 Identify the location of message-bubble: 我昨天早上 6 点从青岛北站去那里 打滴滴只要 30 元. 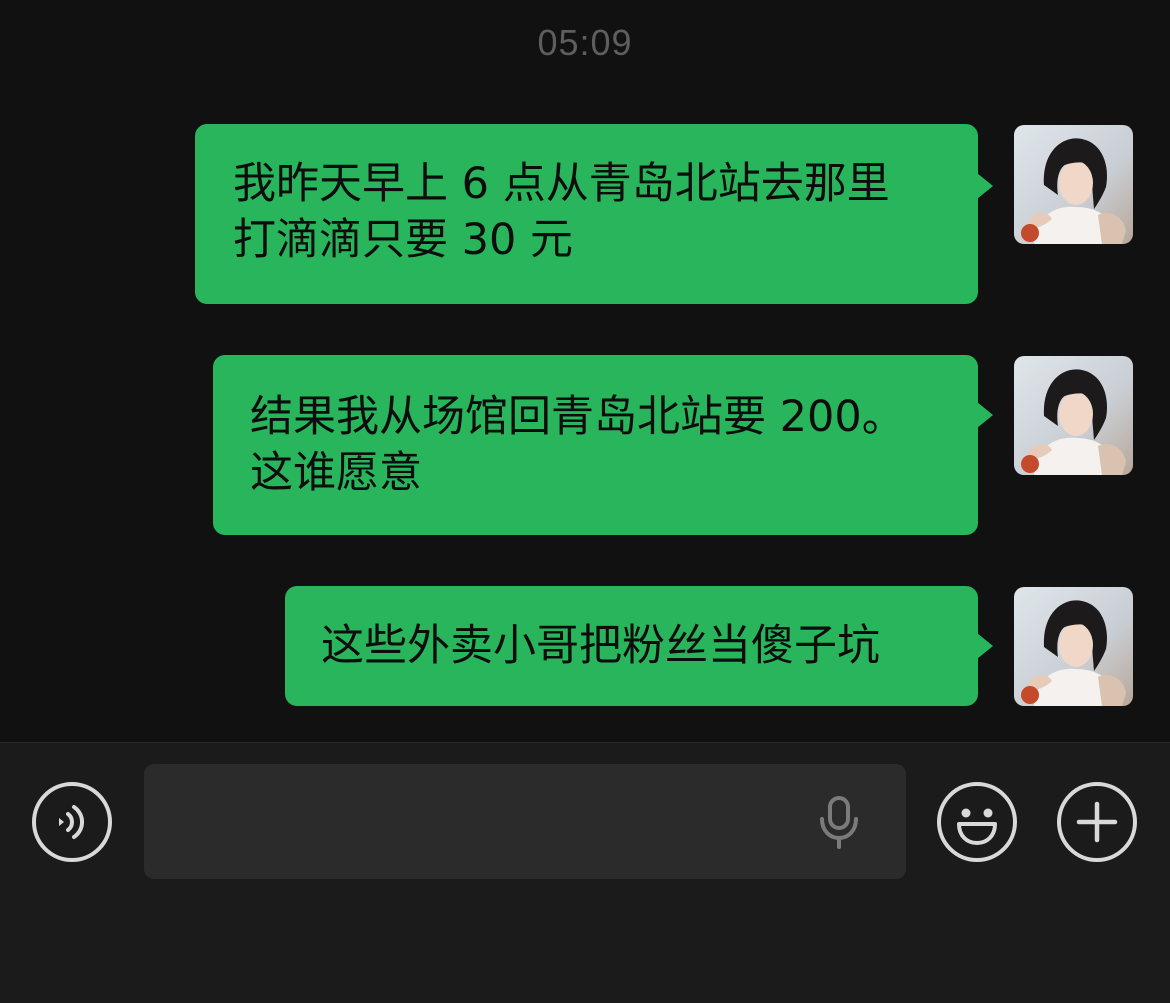
(594, 214).